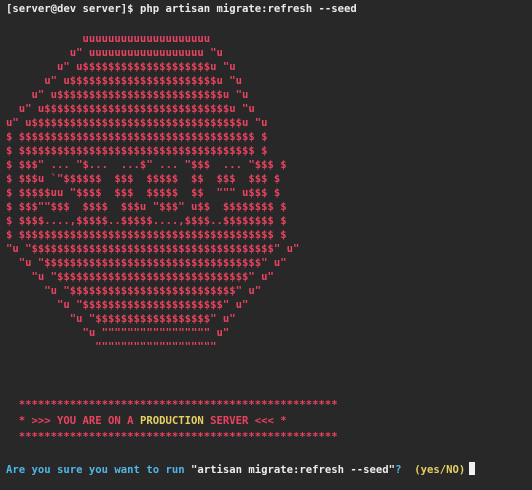 This screenshot has height=490, width=532. Describe the element at coordinates (73, 421) in the screenshot. I see `warning-prefix: * >>> YOU ARE ON A` at that location.